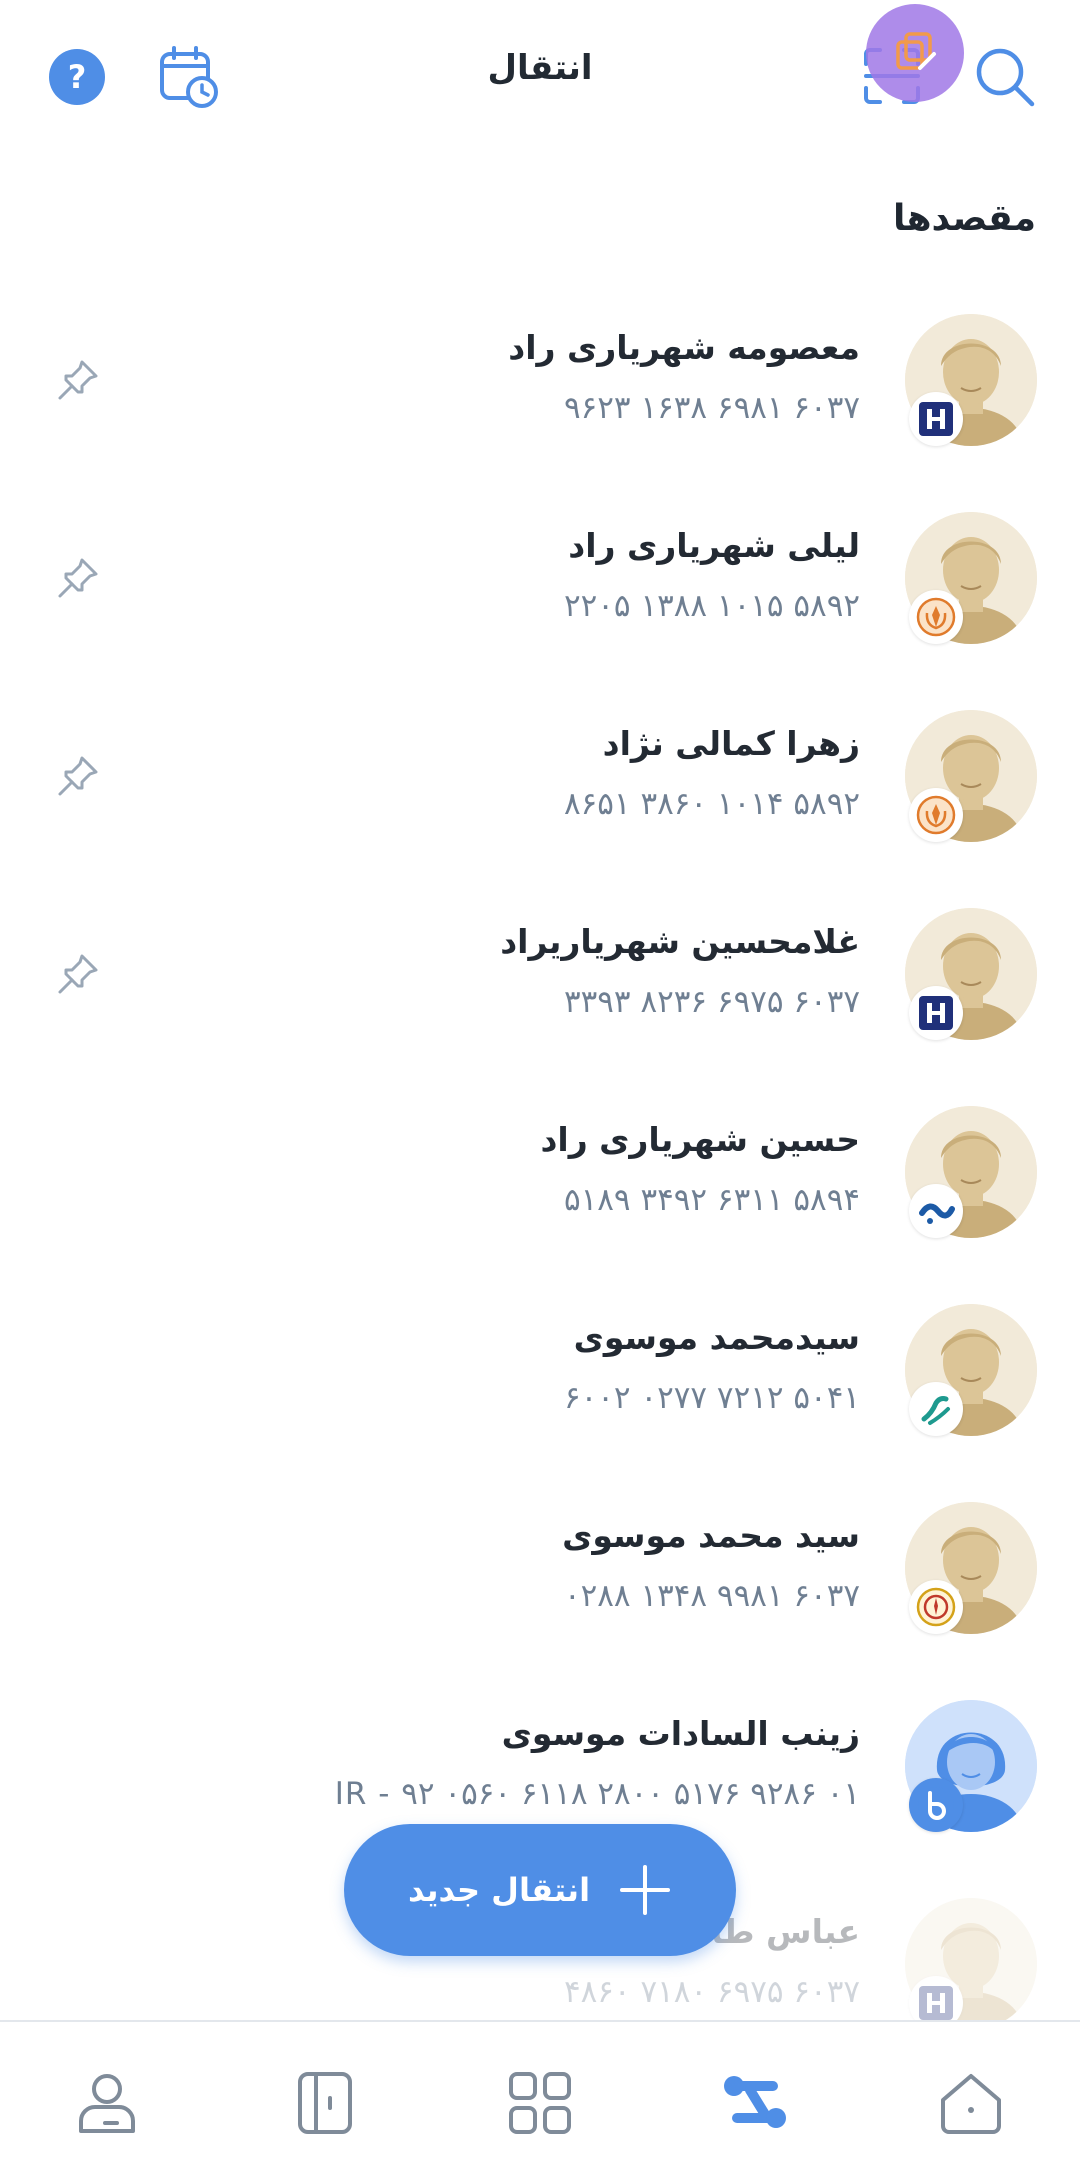 Image resolution: width=1080 pixels, height=2176 pixels. Describe the element at coordinates (711, 1200) in the screenshot. I see `card-number: ۵۸۹۴ ۶۳۱۱ ۳۴۹۲ ۵۱۸۹` at that location.